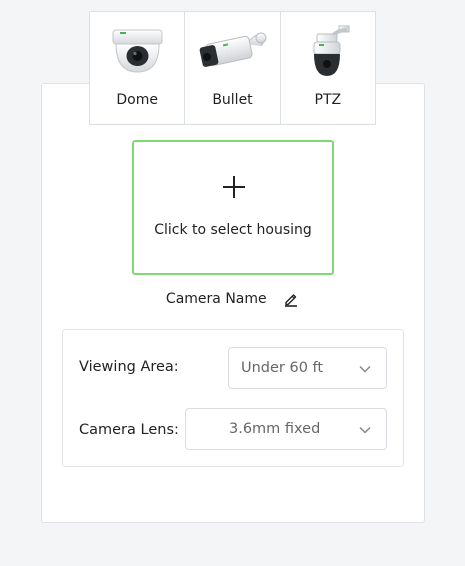 This screenshot has width=465, height=566. What do you see at coordinates (137, 51) in the screenshot?
I see `dome-camera-icon` at bounding box center [137, 51].